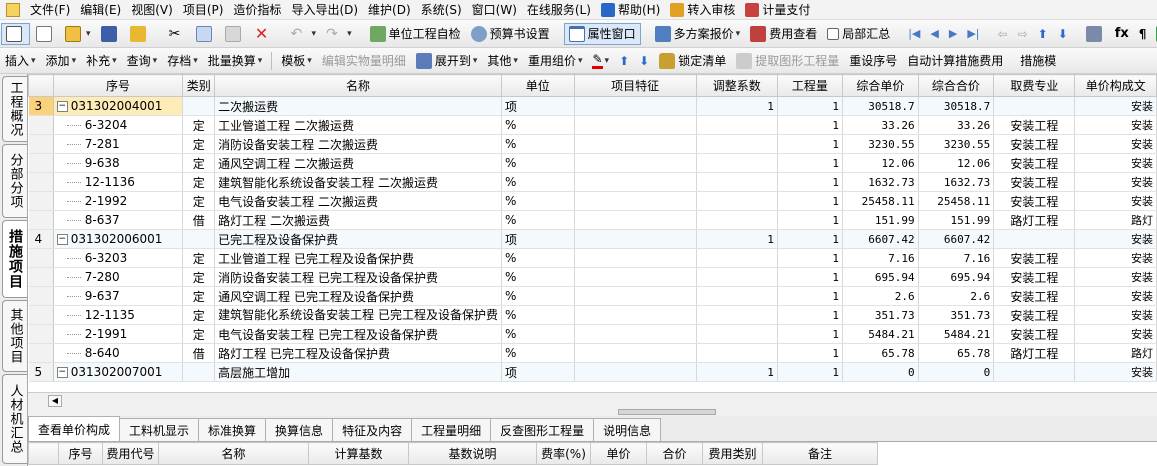 The width and height of the screenshot is (1157, 466). I want to click on open-button: ▾, so click(78, 34).